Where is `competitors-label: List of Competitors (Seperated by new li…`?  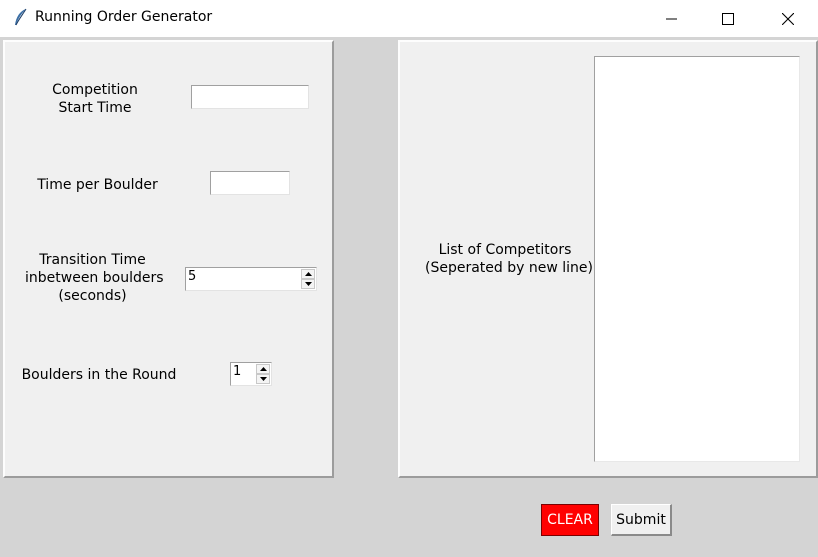
competitors-label: List of Competitors (Seperated by new li… is located at coordinates (509, 259).